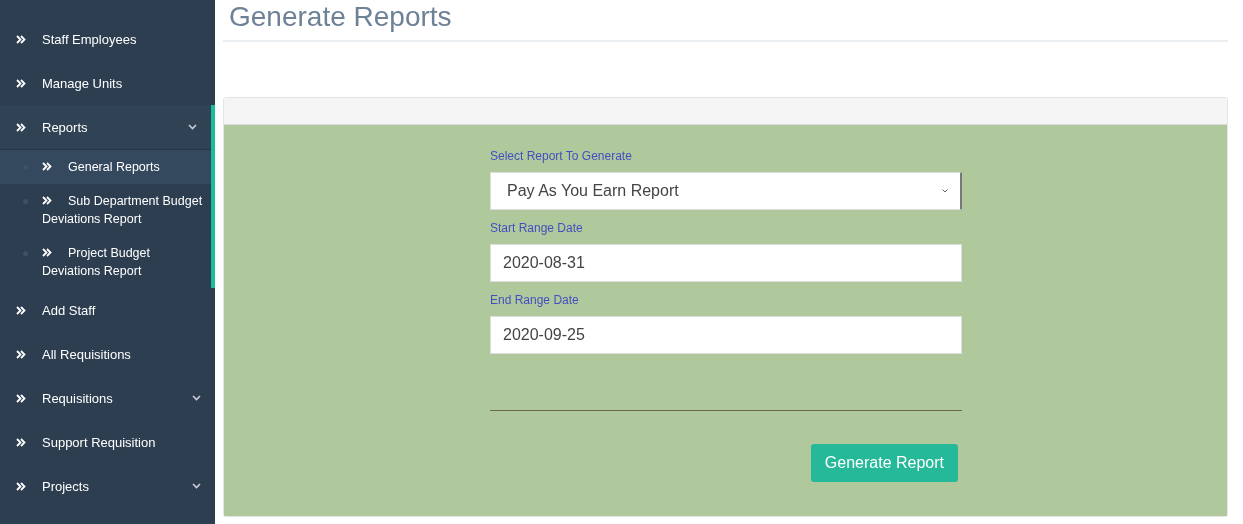  I want to click on sidebar-item: Requisitions, so click(107, 398).